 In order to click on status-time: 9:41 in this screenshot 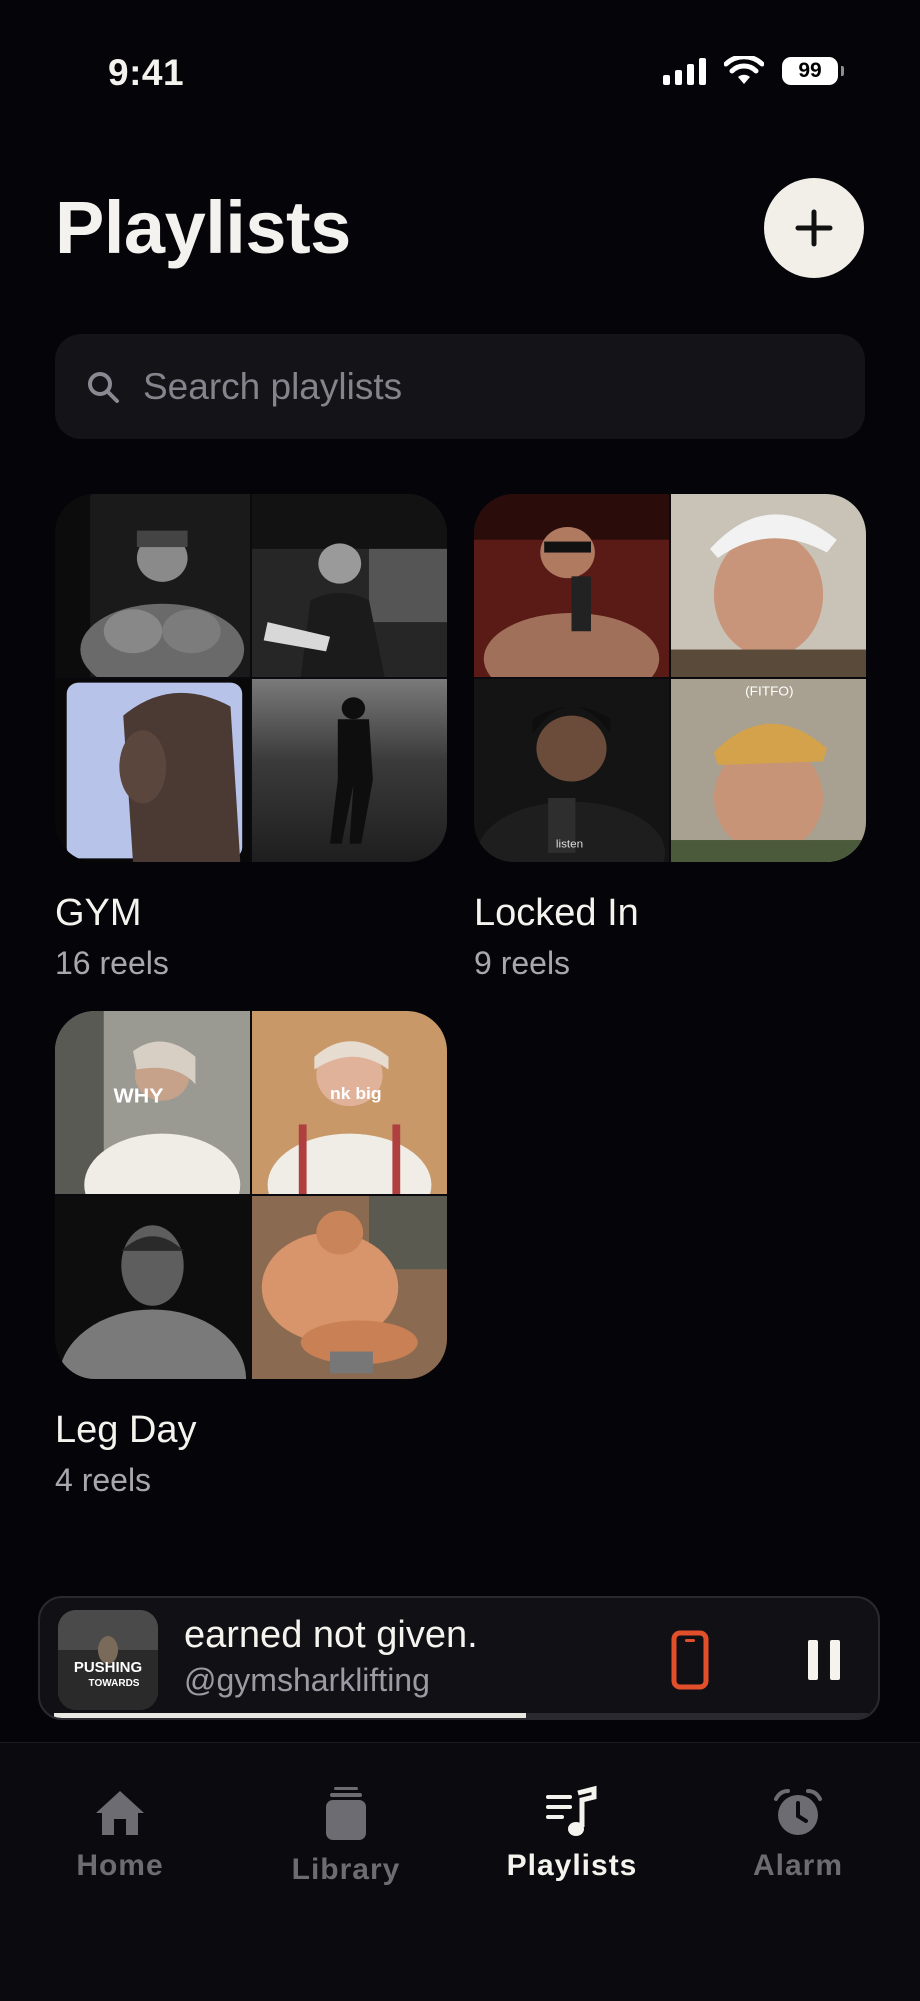, I will do `click(146, 72)`.